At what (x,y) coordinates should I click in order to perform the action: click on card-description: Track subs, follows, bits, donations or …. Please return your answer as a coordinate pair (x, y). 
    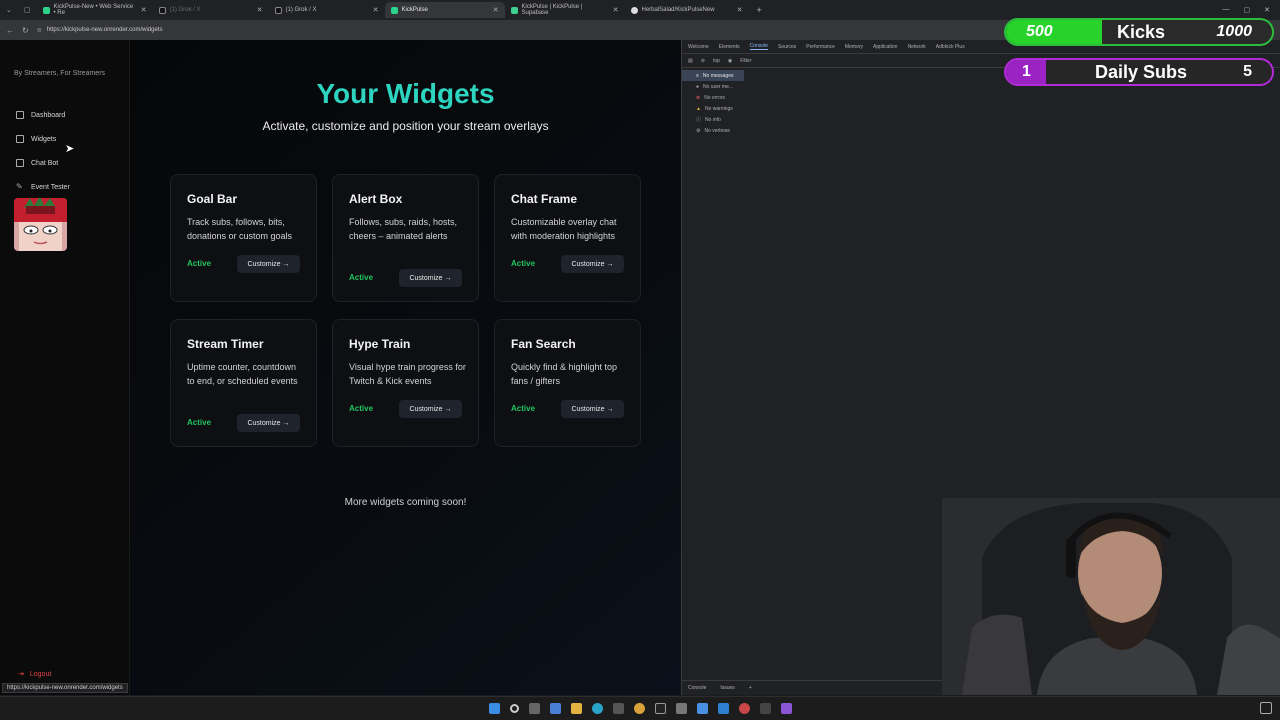
    Looking at the image, I should click on (240, 229).